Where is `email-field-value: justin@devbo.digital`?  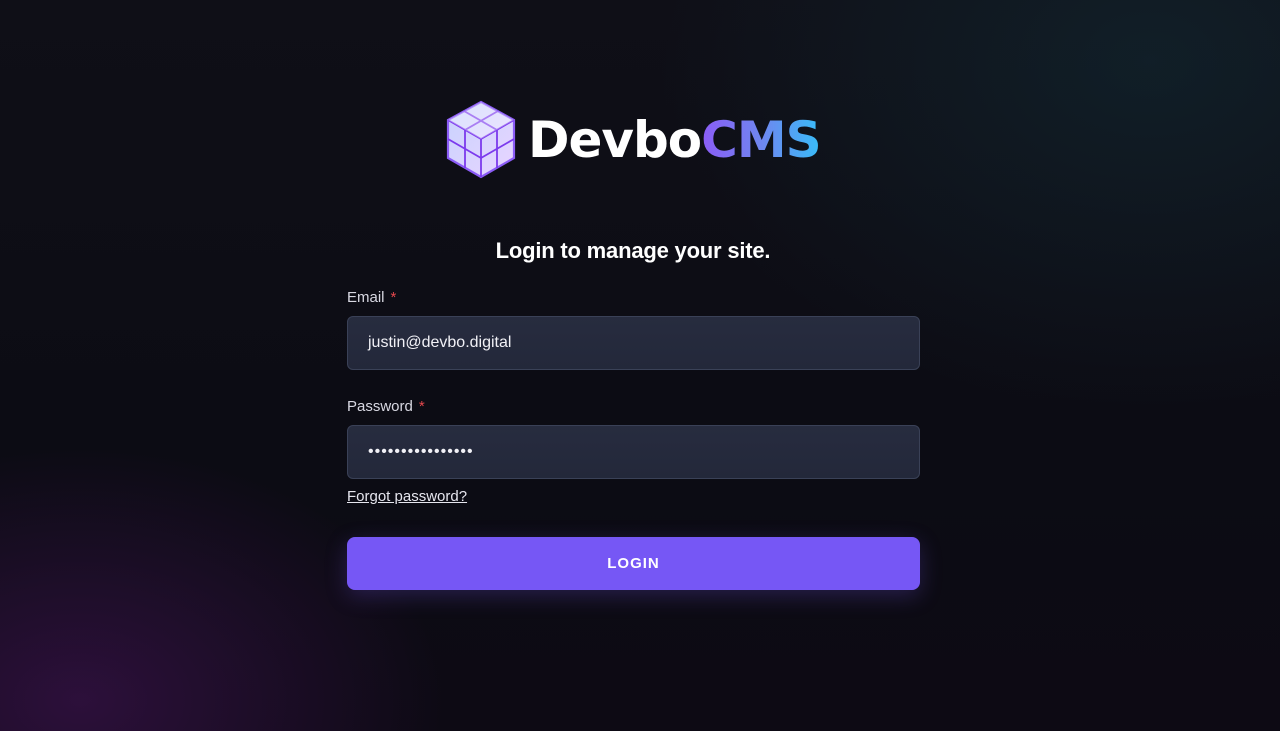 email-field-value: justin@devbo.digital is located at coordinates (440, 342).